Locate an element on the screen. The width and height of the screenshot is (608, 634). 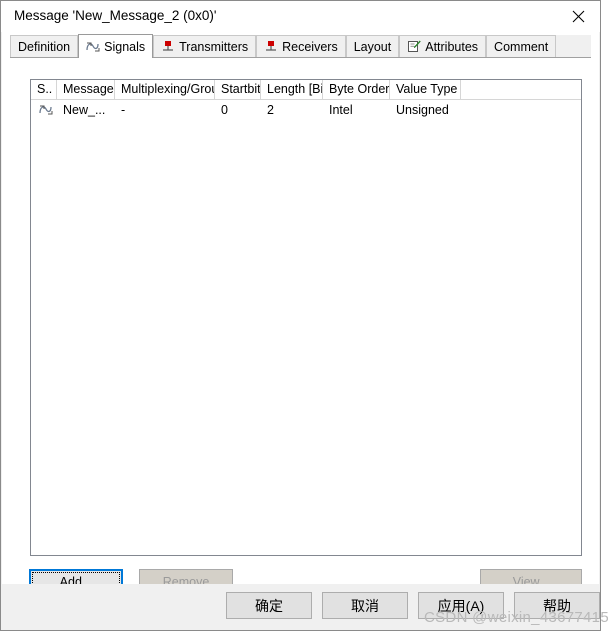
tab-definition: Definition is located at coordinates (44, 46).